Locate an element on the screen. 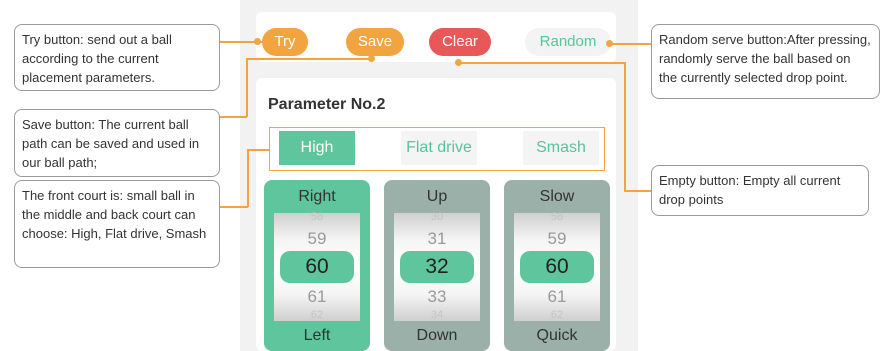 Image resolution: width=888 pixels, height=351 pixels. picker-wheel: 30 31 32 33 34 is located at coordinates (437, 266).